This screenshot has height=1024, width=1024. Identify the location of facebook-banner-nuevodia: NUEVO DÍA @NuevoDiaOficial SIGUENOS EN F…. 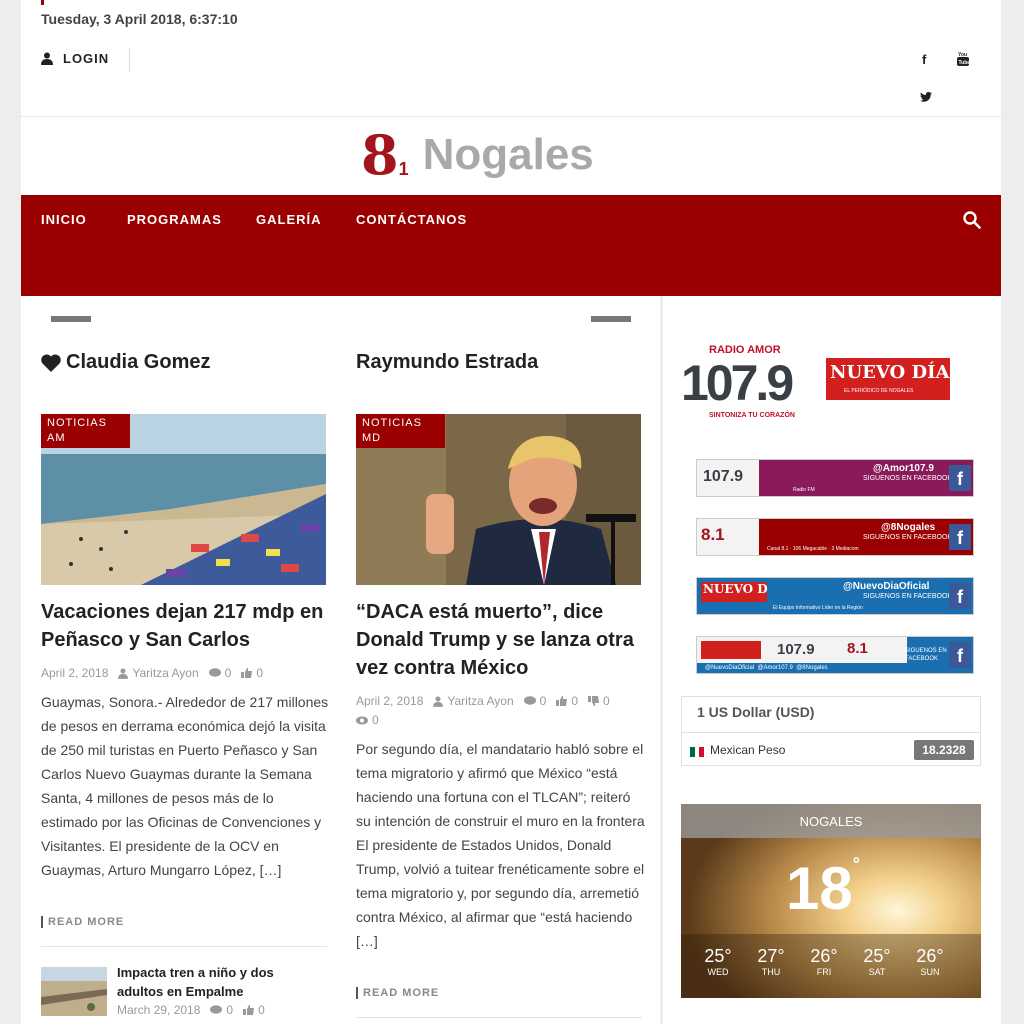
(835, 596).